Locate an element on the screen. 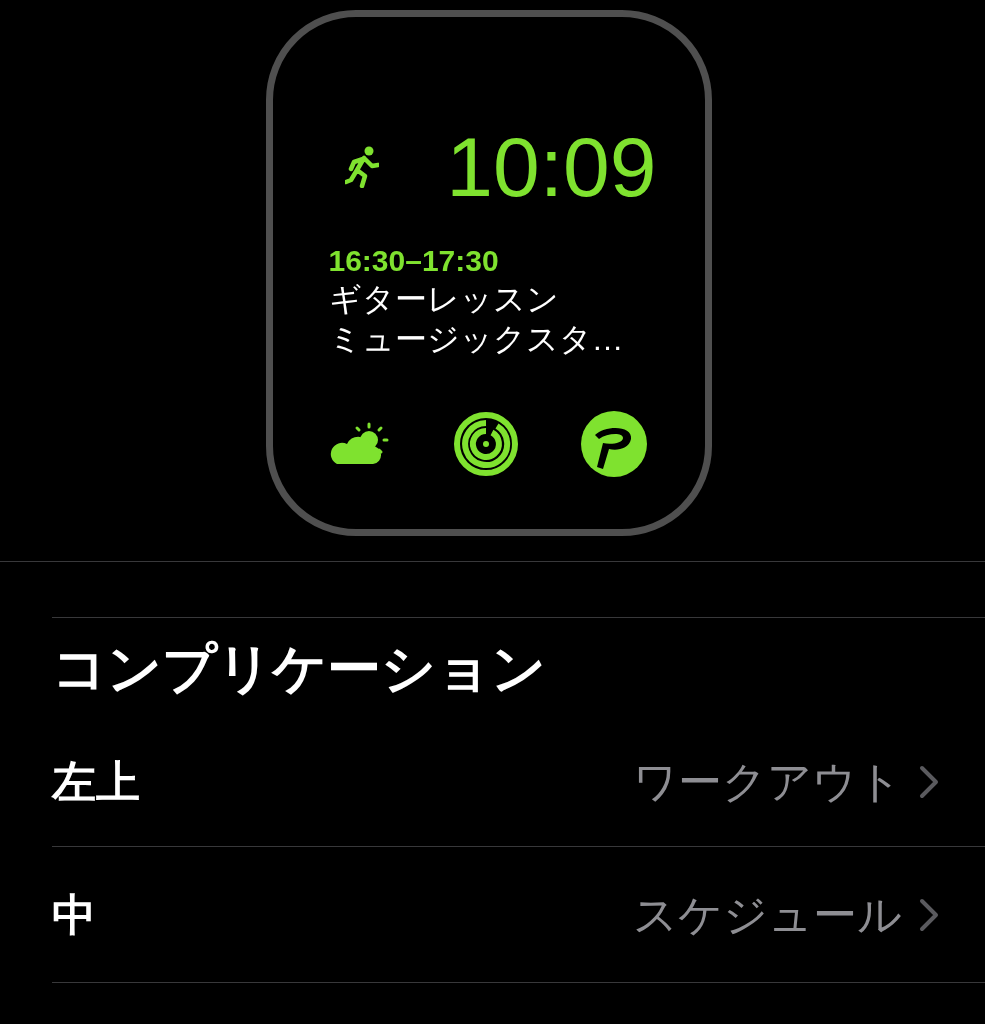 The width and height of the screenshot is (985, 1024). letter-logo-icon is located at coordinates (613, 444).